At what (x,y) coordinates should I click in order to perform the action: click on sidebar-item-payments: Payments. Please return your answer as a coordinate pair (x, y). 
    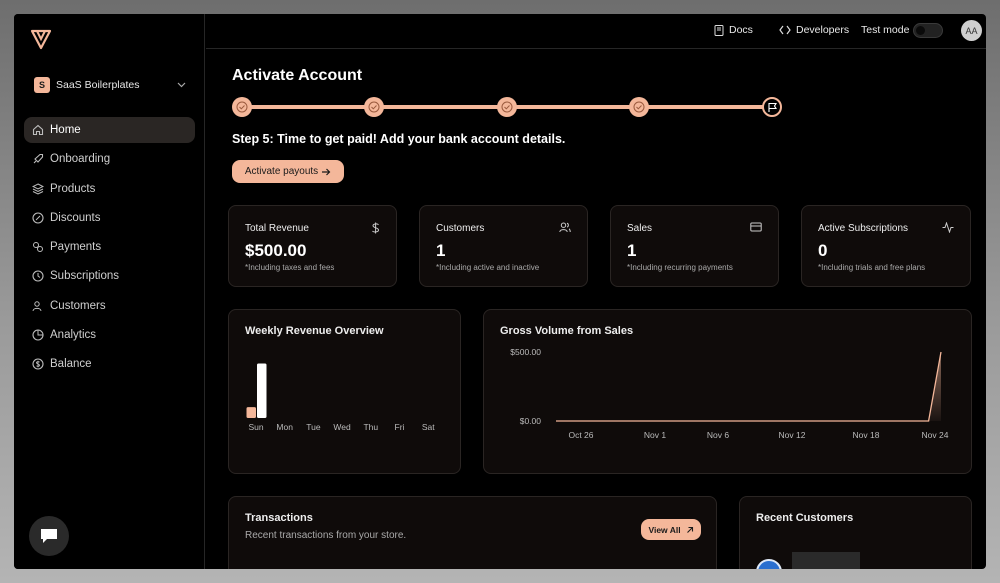
    Looking at the image, I should click on (109, 247).